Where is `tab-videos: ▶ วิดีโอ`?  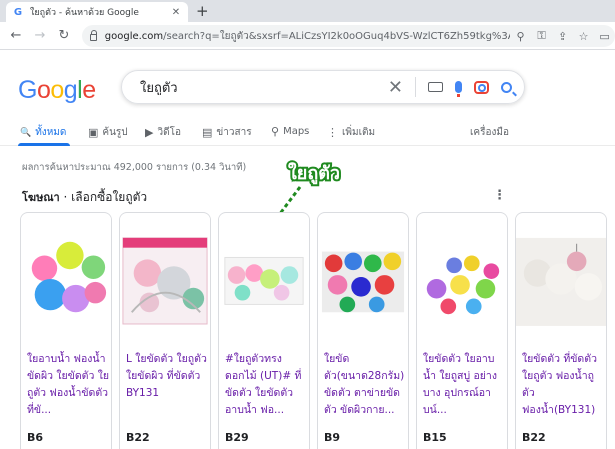 tab-videos: ▶ วิดีโอ is located at coordinates (163, 132).